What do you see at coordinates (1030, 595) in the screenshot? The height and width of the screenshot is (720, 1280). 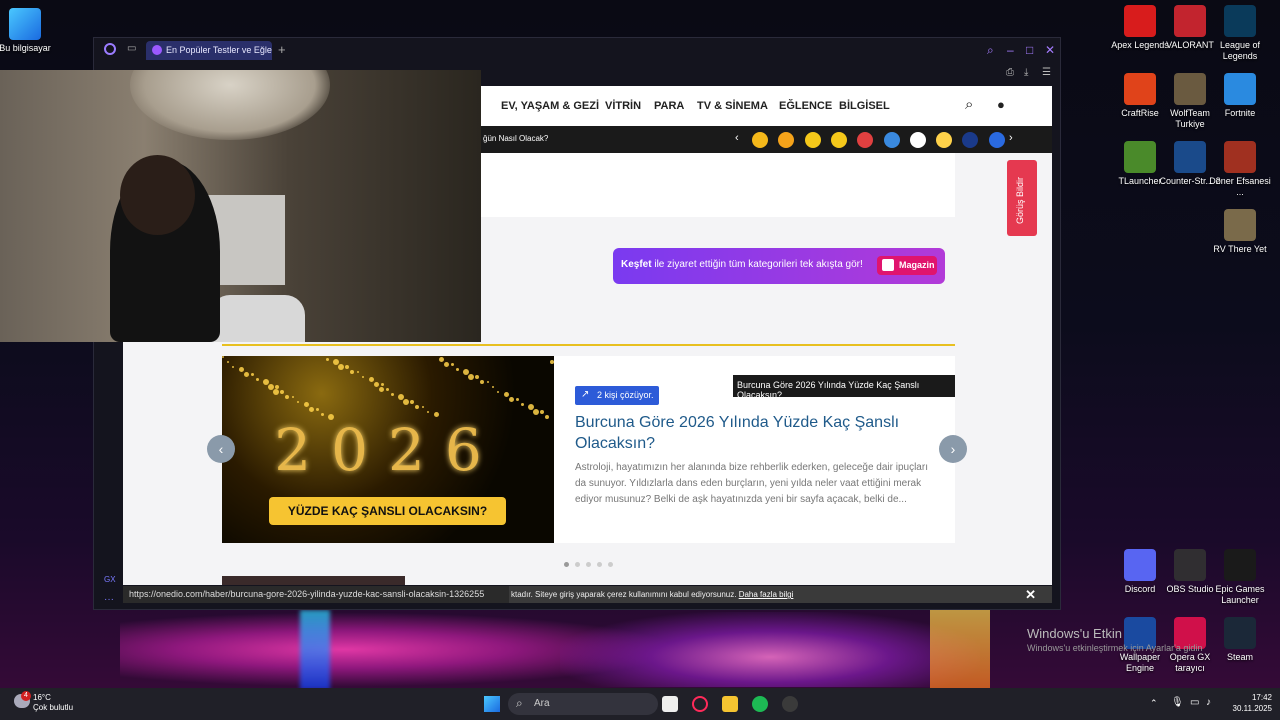 I see `cookie-close-button: ✕` at bounding box center [1030, 595].